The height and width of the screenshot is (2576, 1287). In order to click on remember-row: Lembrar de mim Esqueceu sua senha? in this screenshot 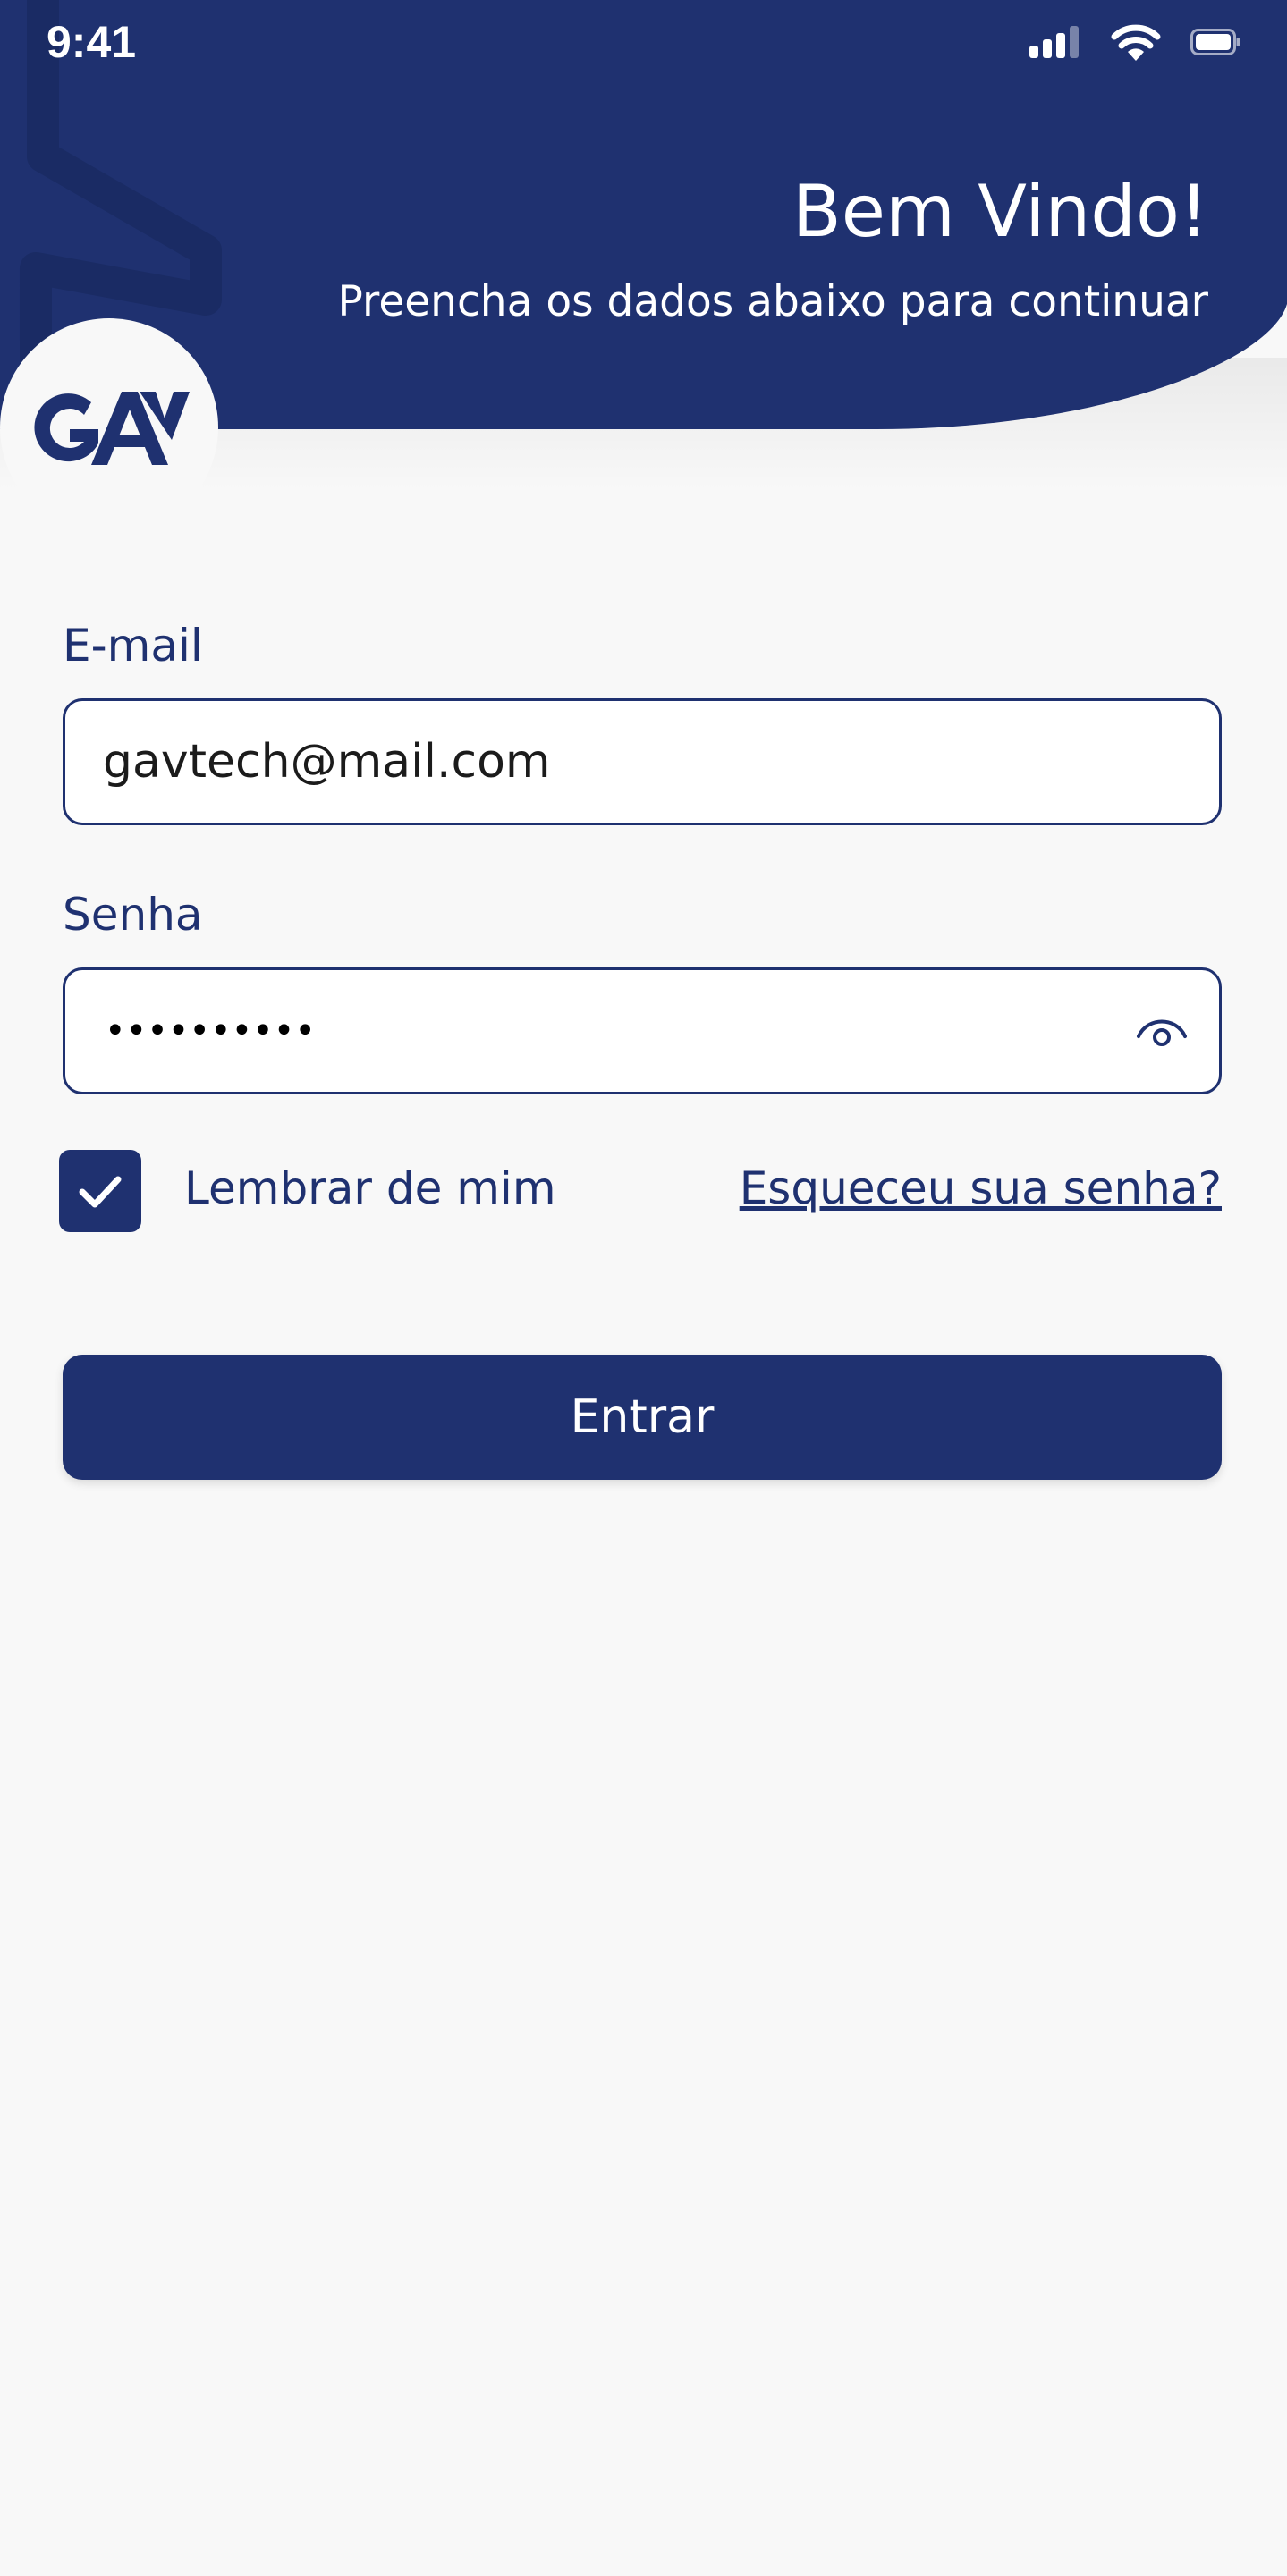, I will do `click(640, 1191)`.